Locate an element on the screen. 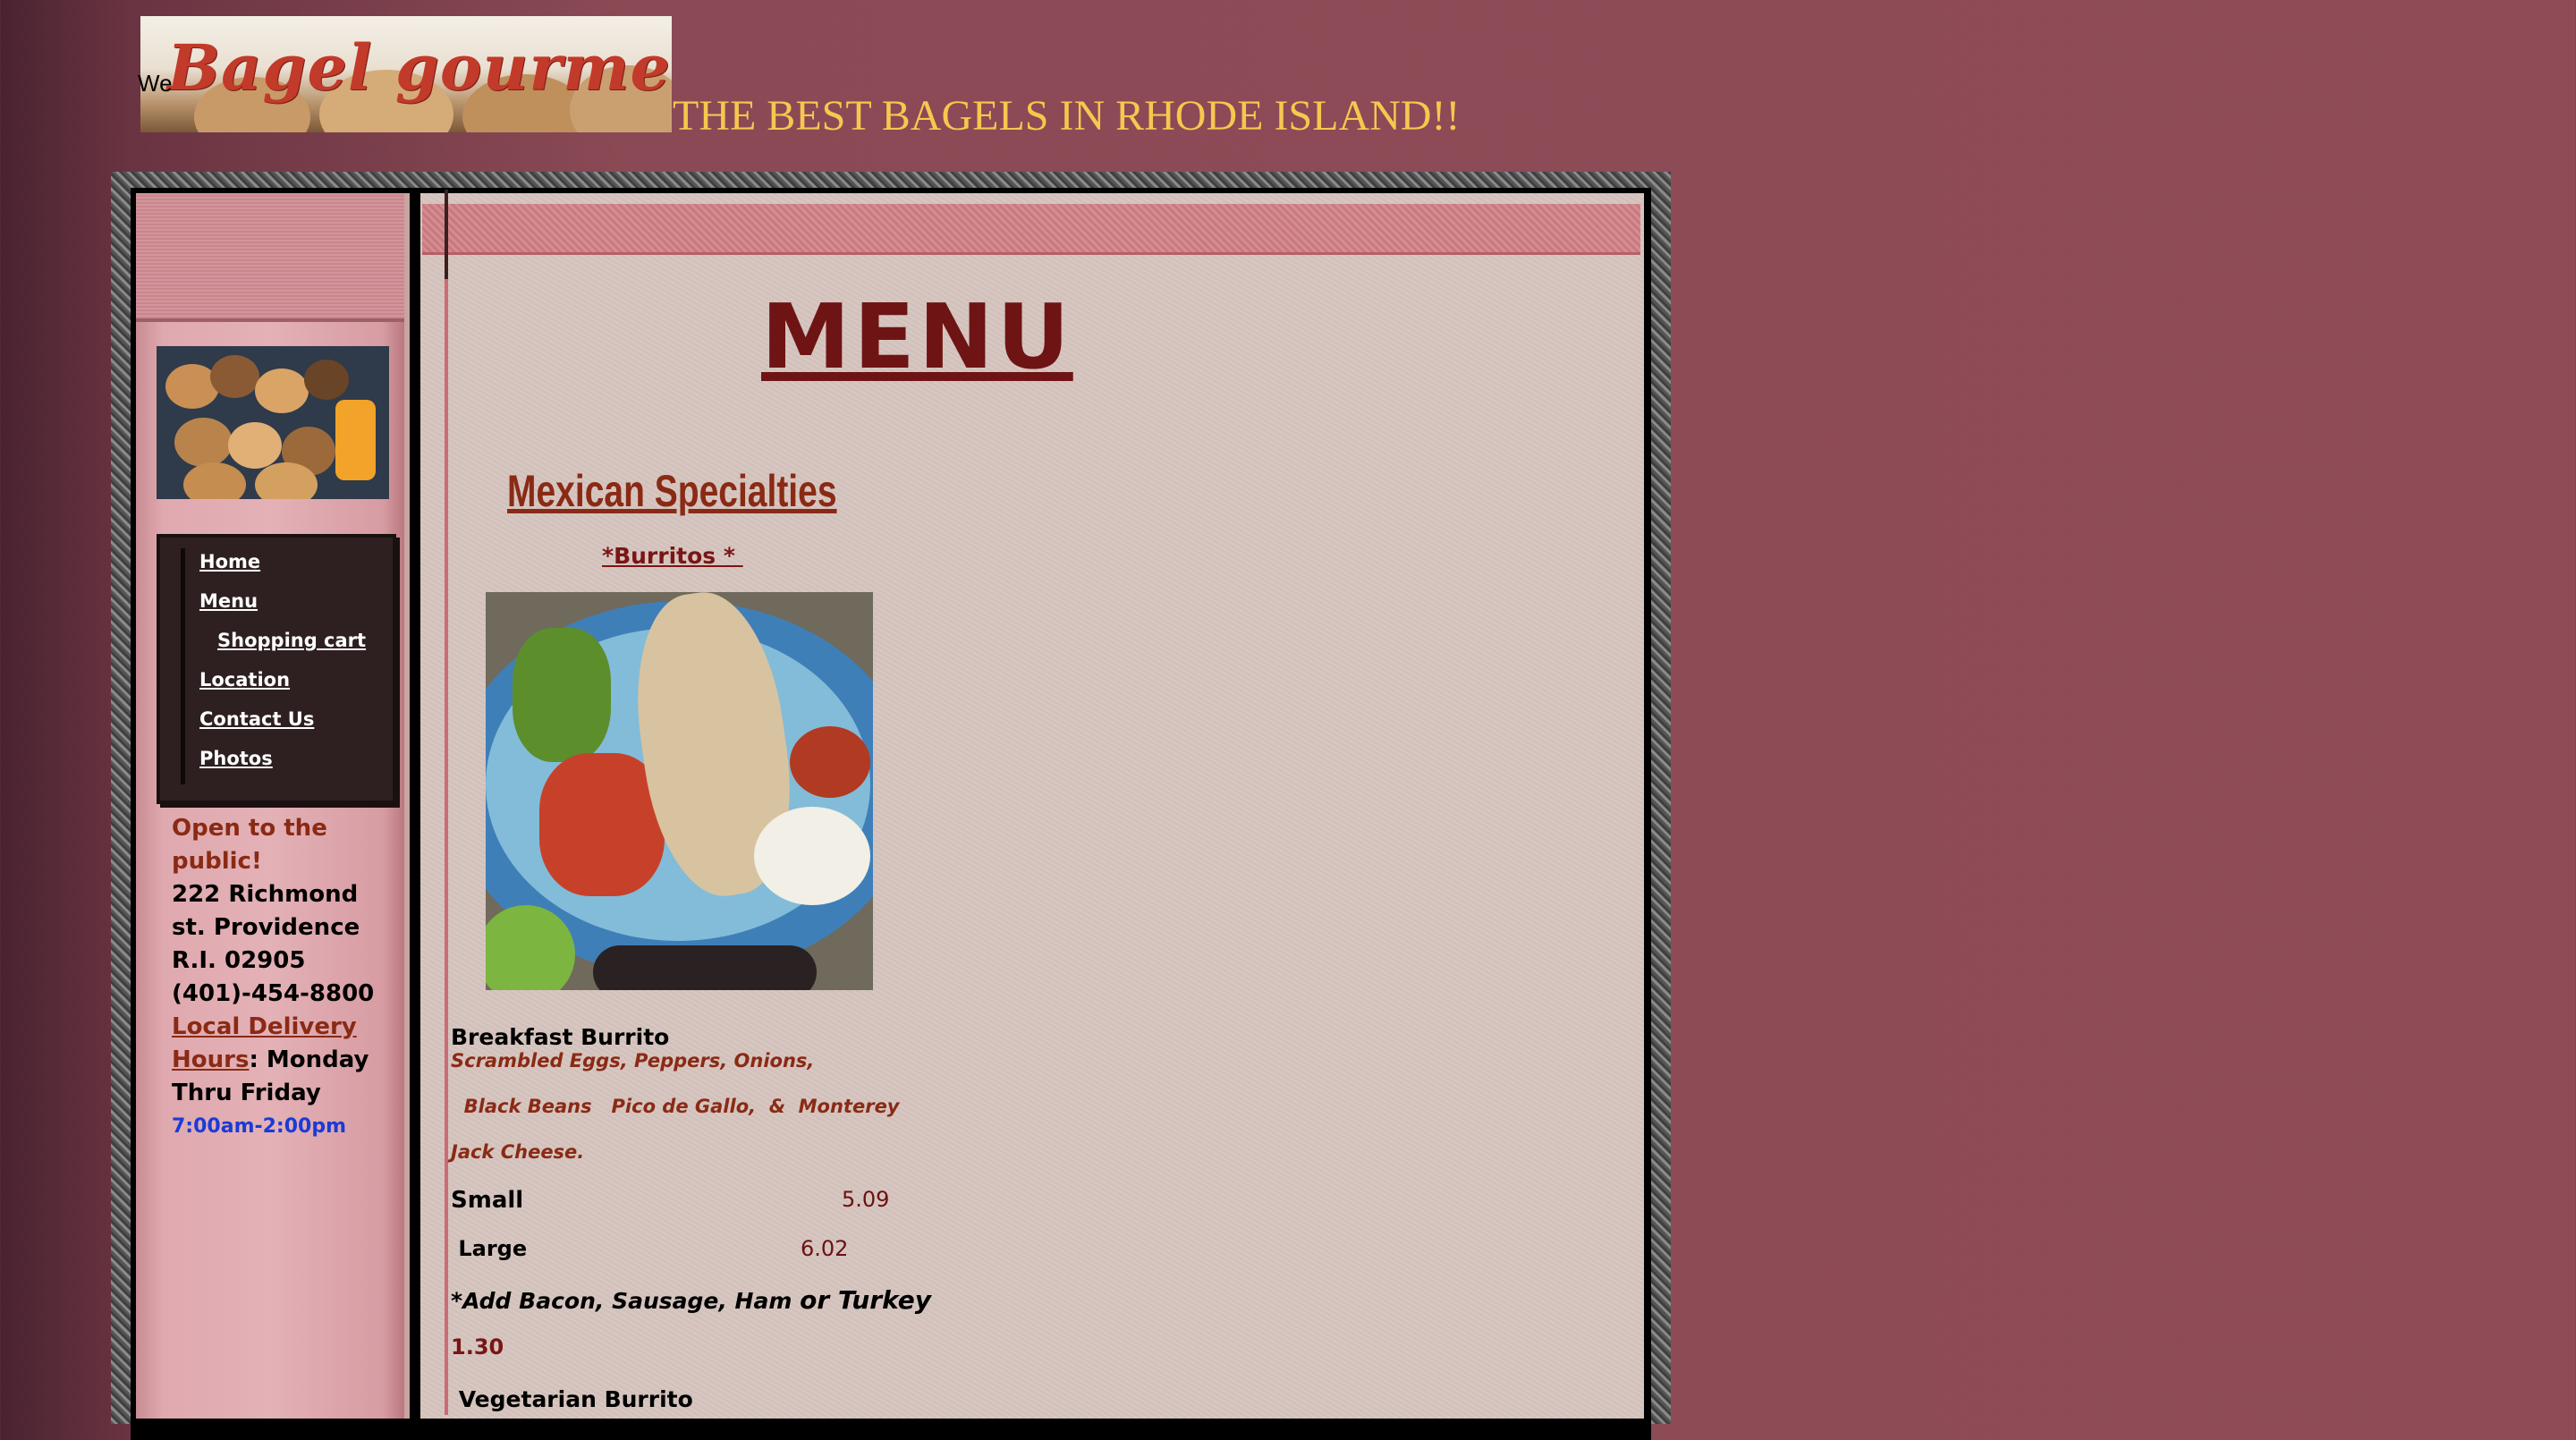 Image resolution: width=2576 pixels, height=1440 pixels. nav-link-menu: Menu is located at coordinates (228, 601).